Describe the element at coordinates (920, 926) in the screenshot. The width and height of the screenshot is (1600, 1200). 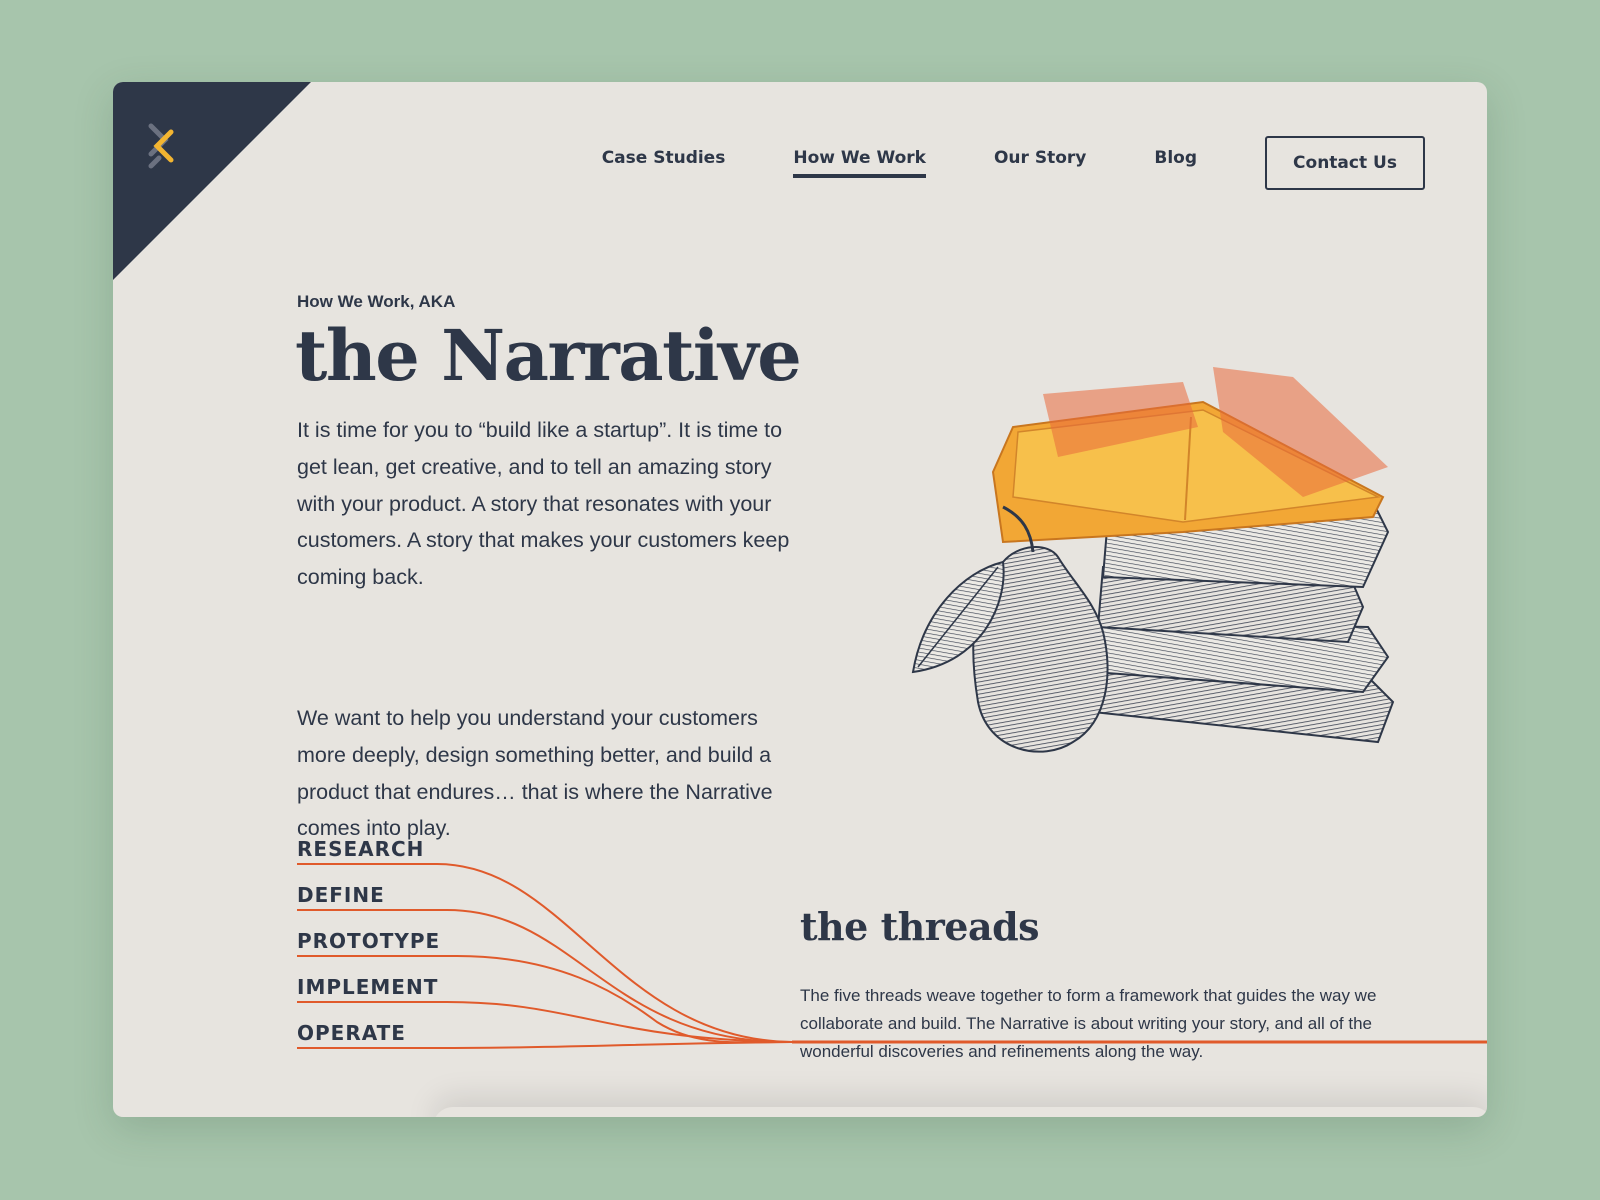
I see `threads-title: the threads` at that location.